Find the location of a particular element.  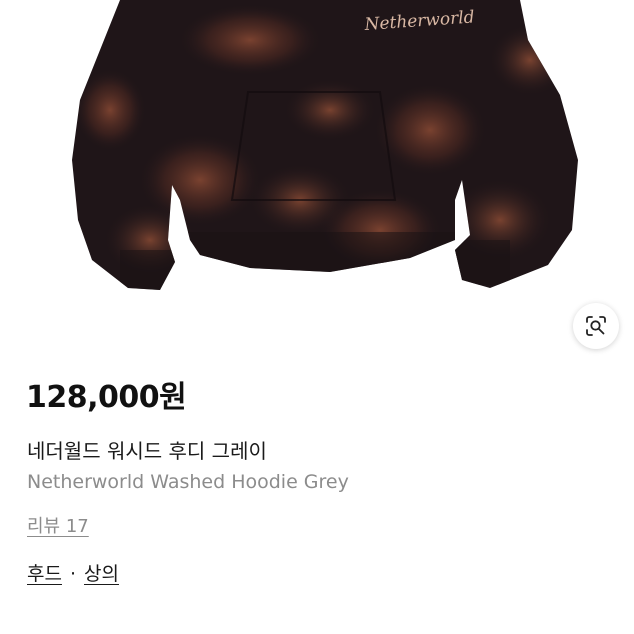

image-search-icon is located at coordinates (596, 326).